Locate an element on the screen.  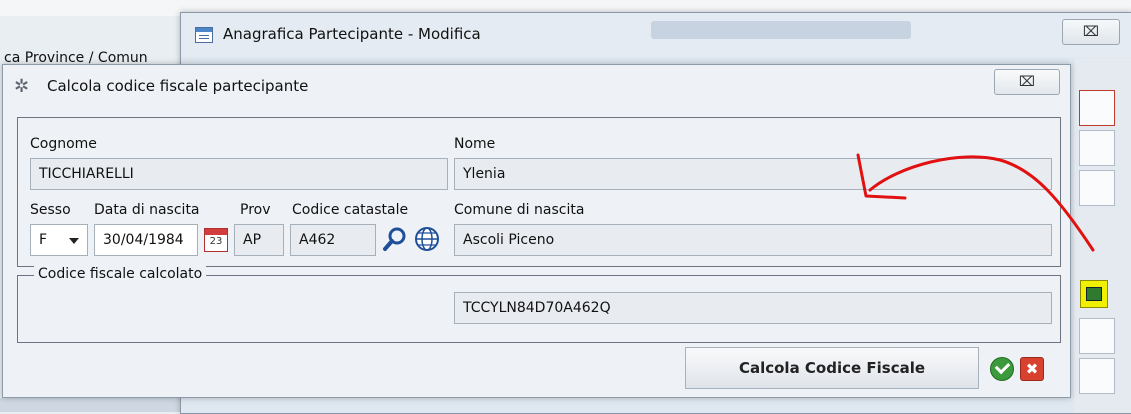
confirm-icon is located at coordinates (1002, 369).